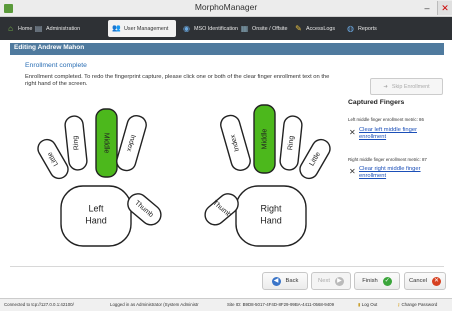  Describe the element at coordinates (331, 281) in the screenshot. I see `next-button: Next ▶` at that location.